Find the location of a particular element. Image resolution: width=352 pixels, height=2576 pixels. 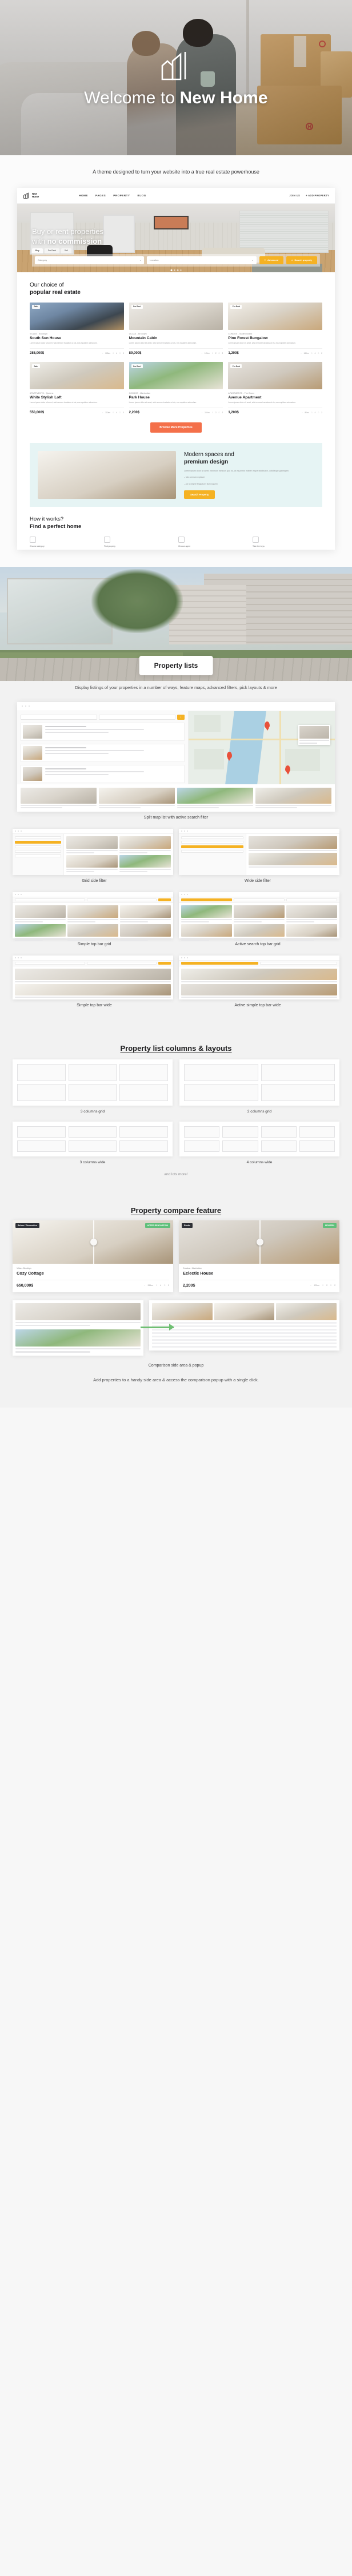

search-property-promo-button: Search Property is located at coordinates (199, 495).